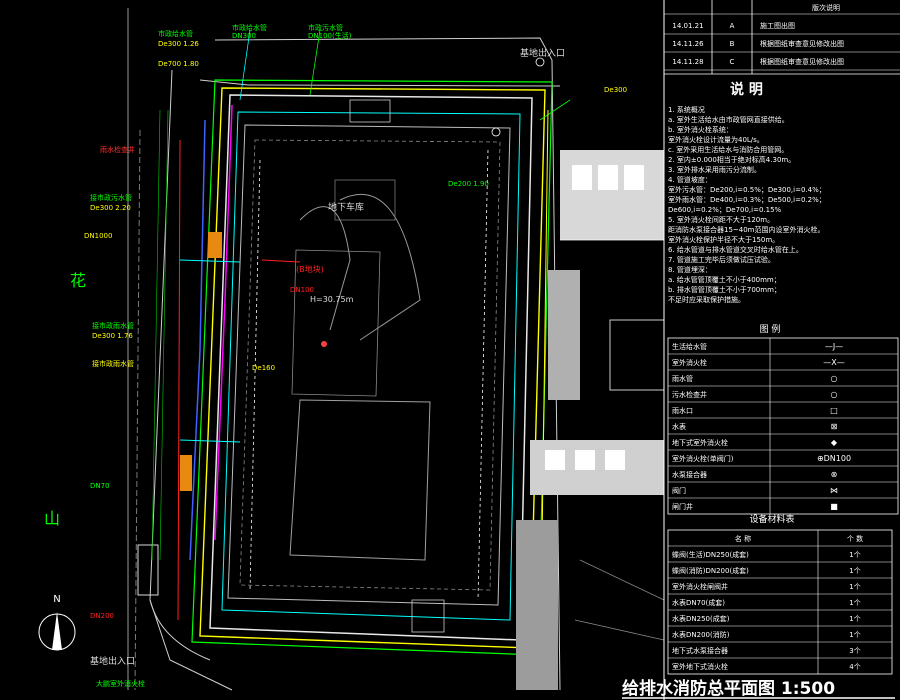 The height and width of the screenshot is (700, 900). I want to click on pipe-label: De700 1.80, so click(178, 64).